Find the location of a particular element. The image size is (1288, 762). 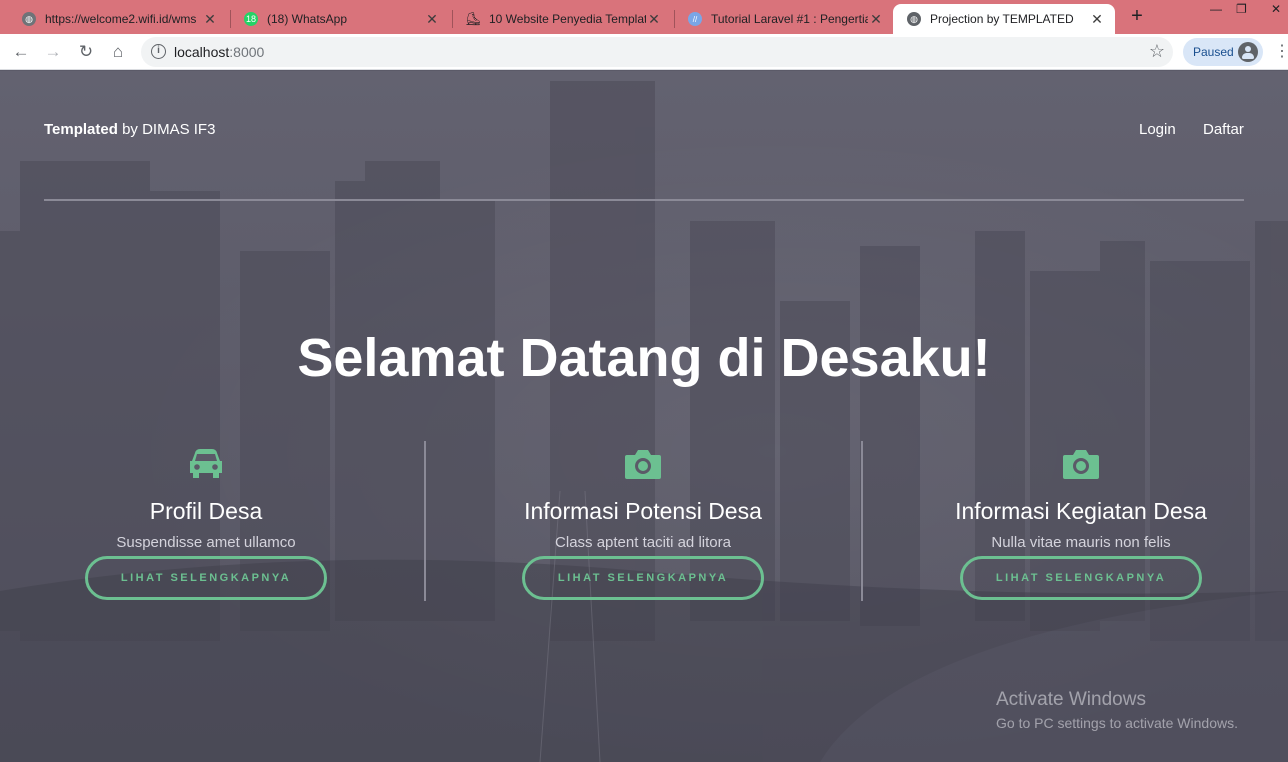

whatsapp-icon: 18 is located at coordinates (251, 19).